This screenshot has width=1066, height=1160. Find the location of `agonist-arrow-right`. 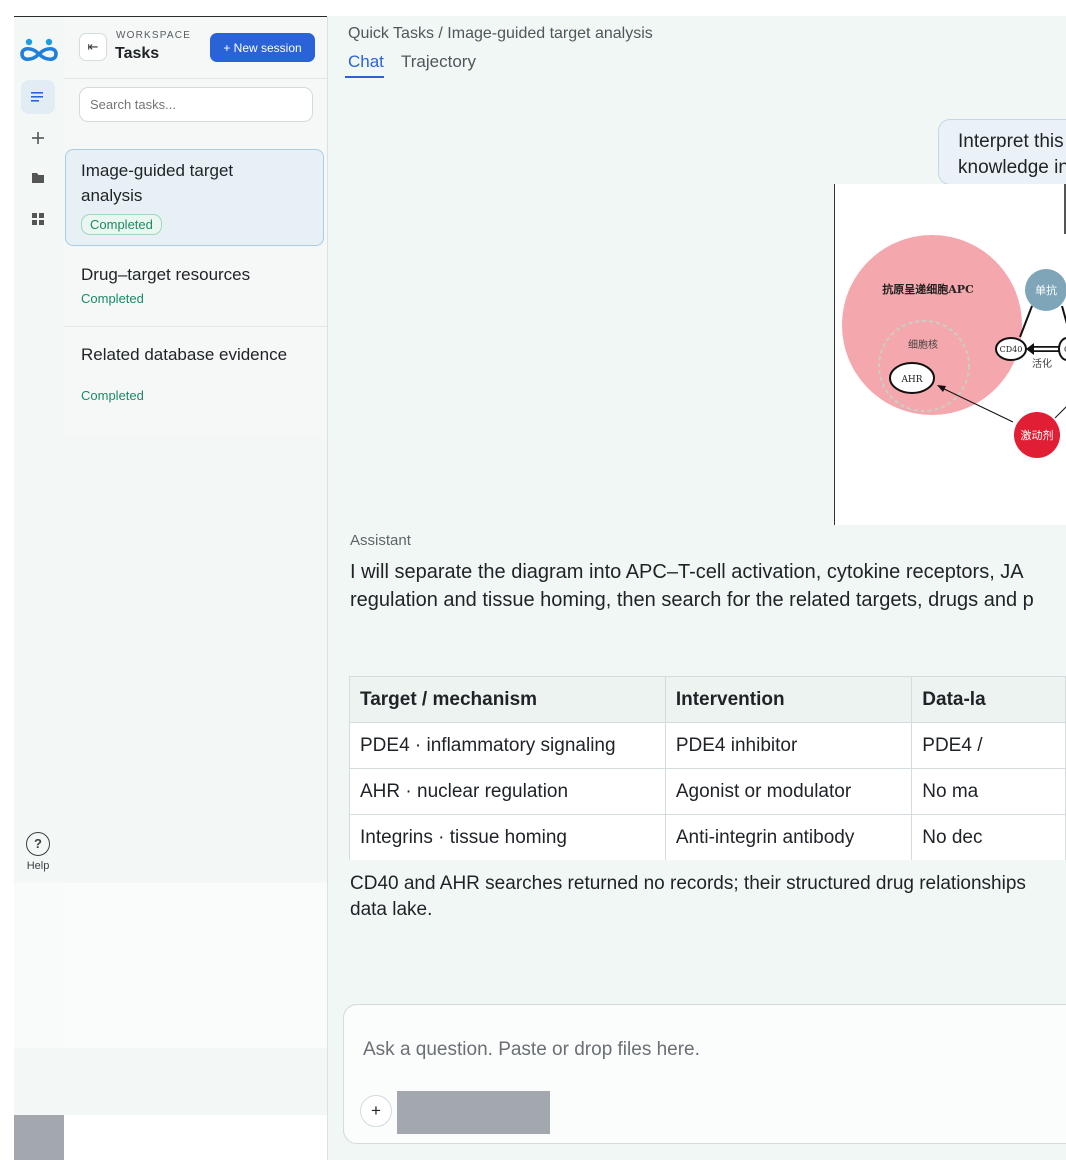

agonist-arrow-right is located at coordinates (1060, 412).